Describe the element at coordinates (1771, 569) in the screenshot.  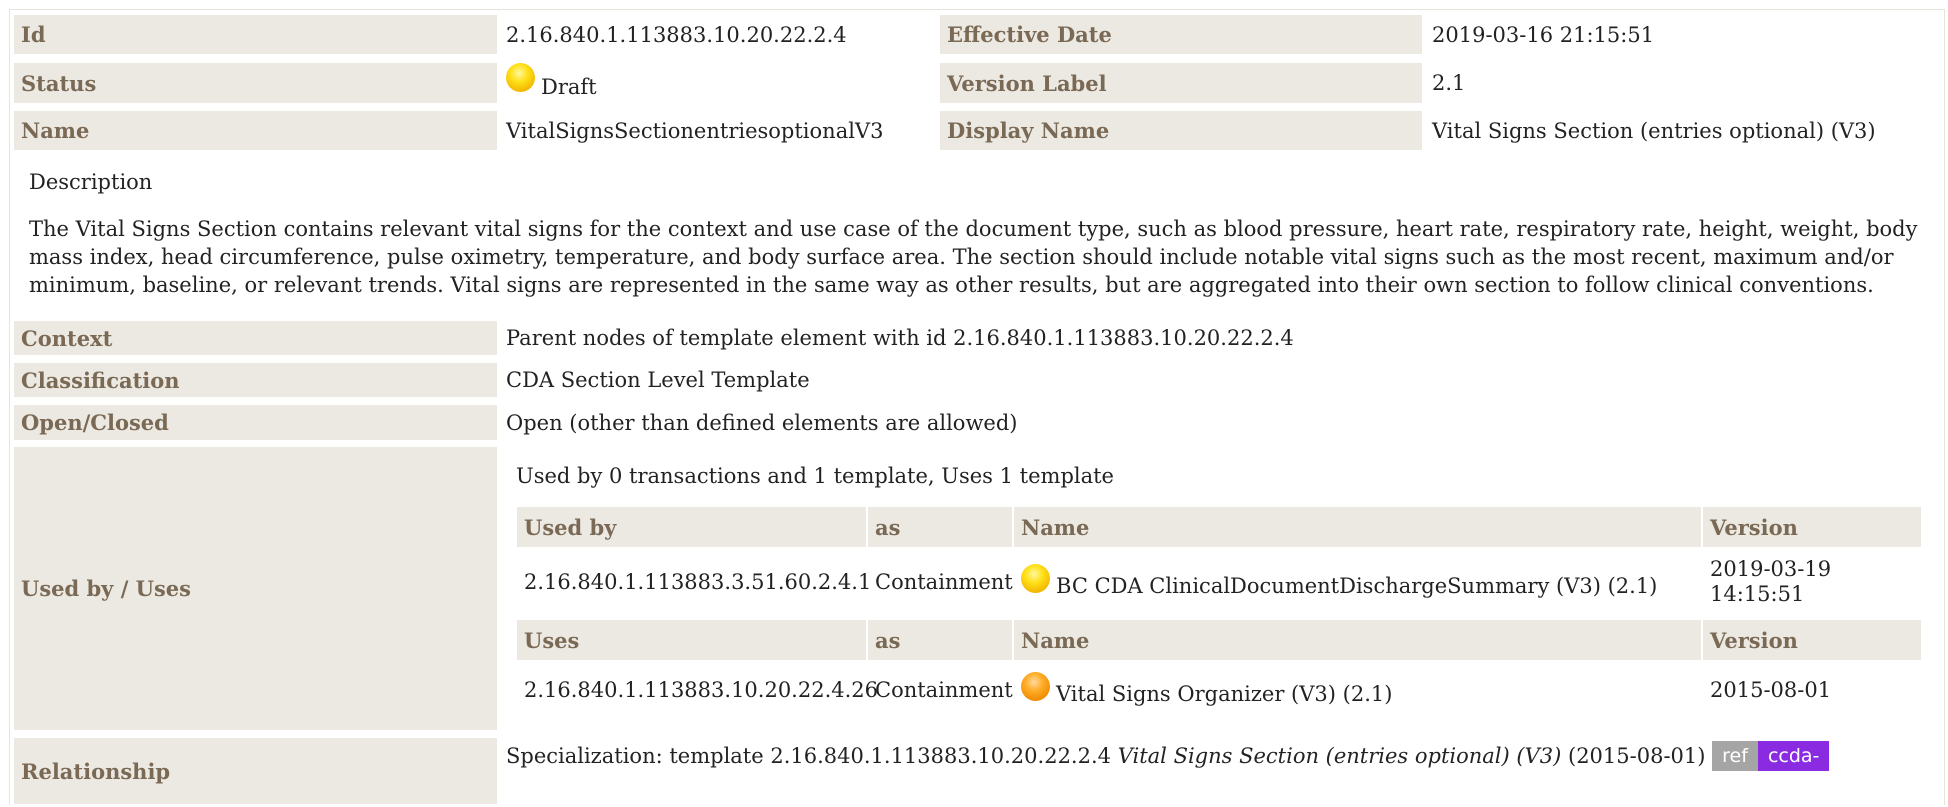
I see `used-by-row-version-date: 2019-03-19` at that location.